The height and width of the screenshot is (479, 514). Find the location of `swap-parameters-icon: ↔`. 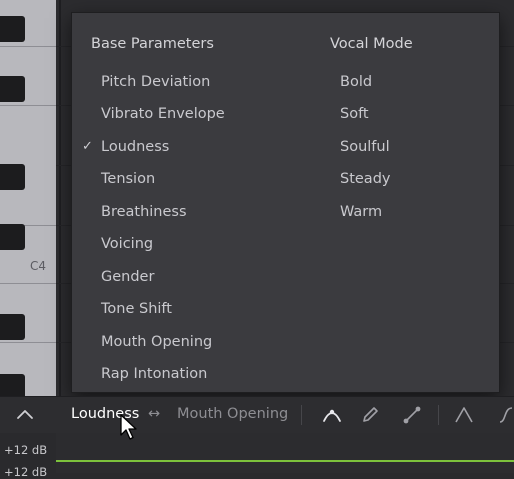

swap-parameters-icon: ↔ is located at coordinates (154, 414).